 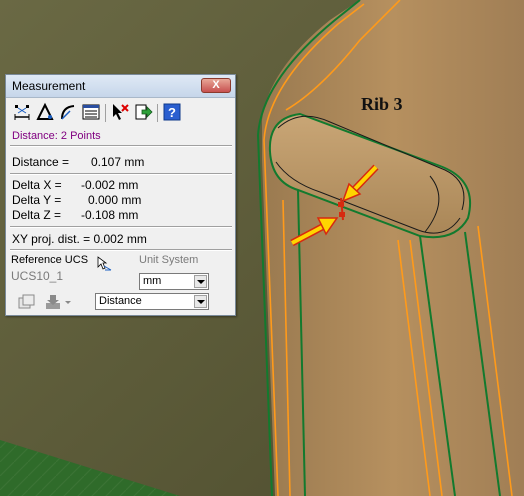 What do you see at coordinates (115, 200) in the screenshot?
I see `delta-y-value: 0.000 mm` at bounding box center [115, 200].